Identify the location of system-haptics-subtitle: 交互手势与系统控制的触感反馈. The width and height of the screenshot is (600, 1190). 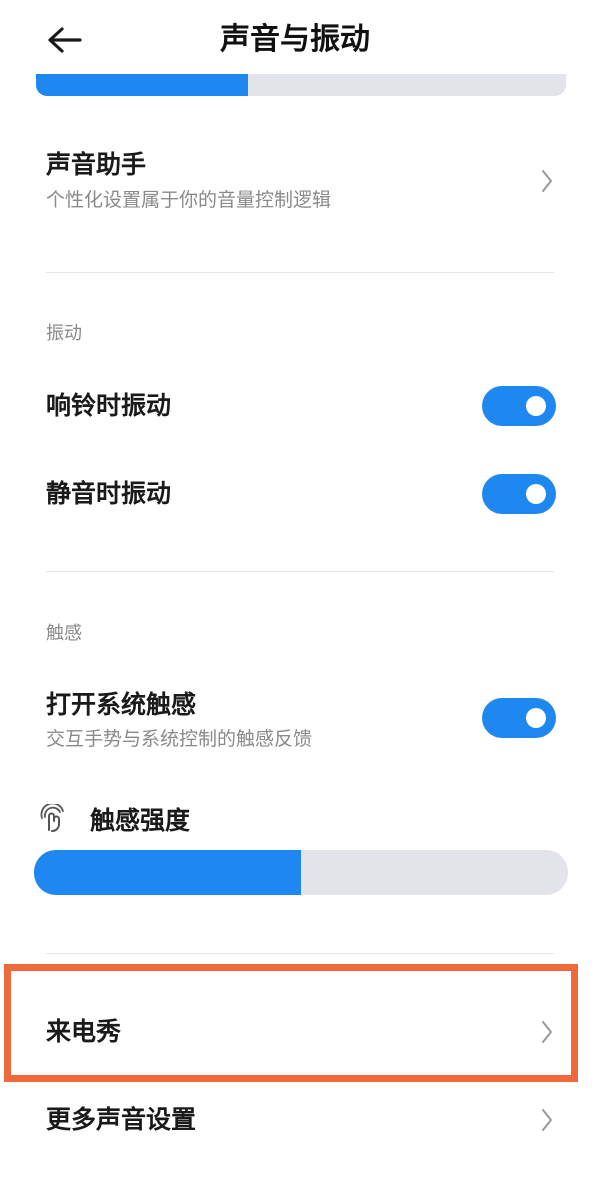
(179, 739).